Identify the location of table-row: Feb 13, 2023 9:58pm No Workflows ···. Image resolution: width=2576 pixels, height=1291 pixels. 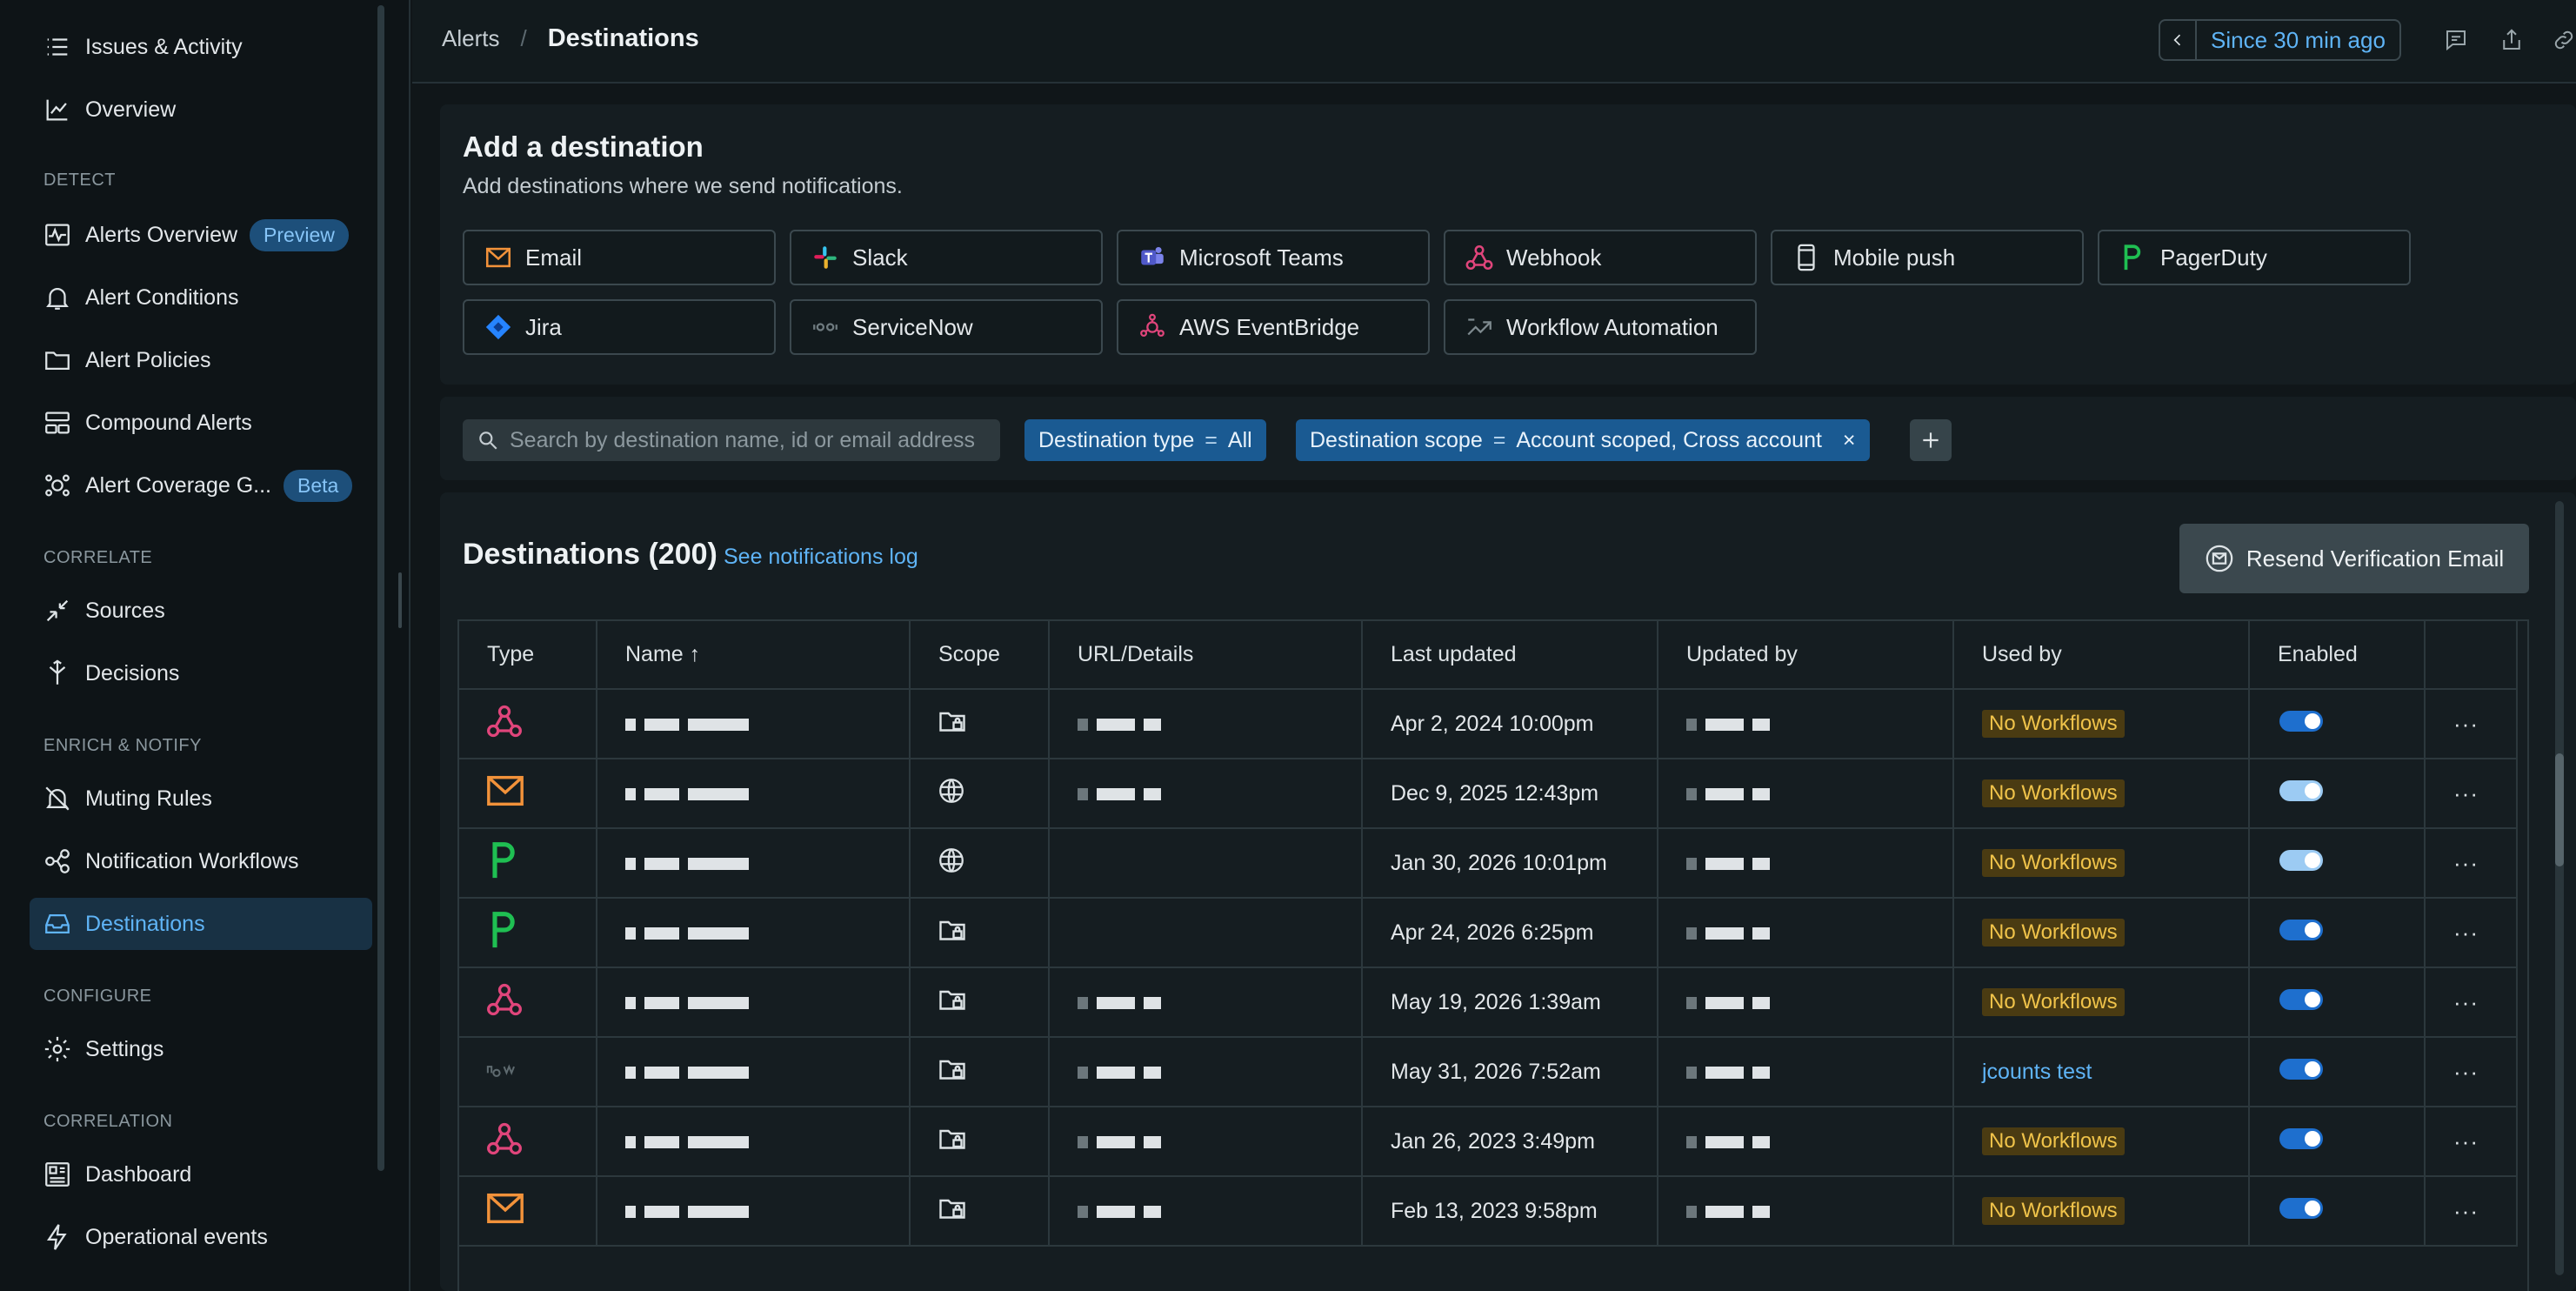
(1488, 1211).